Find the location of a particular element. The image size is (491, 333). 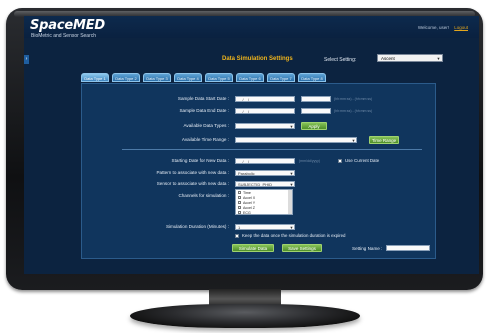

sensor-value: SUBJECTID_PHID is located at coordinates (255, 184).